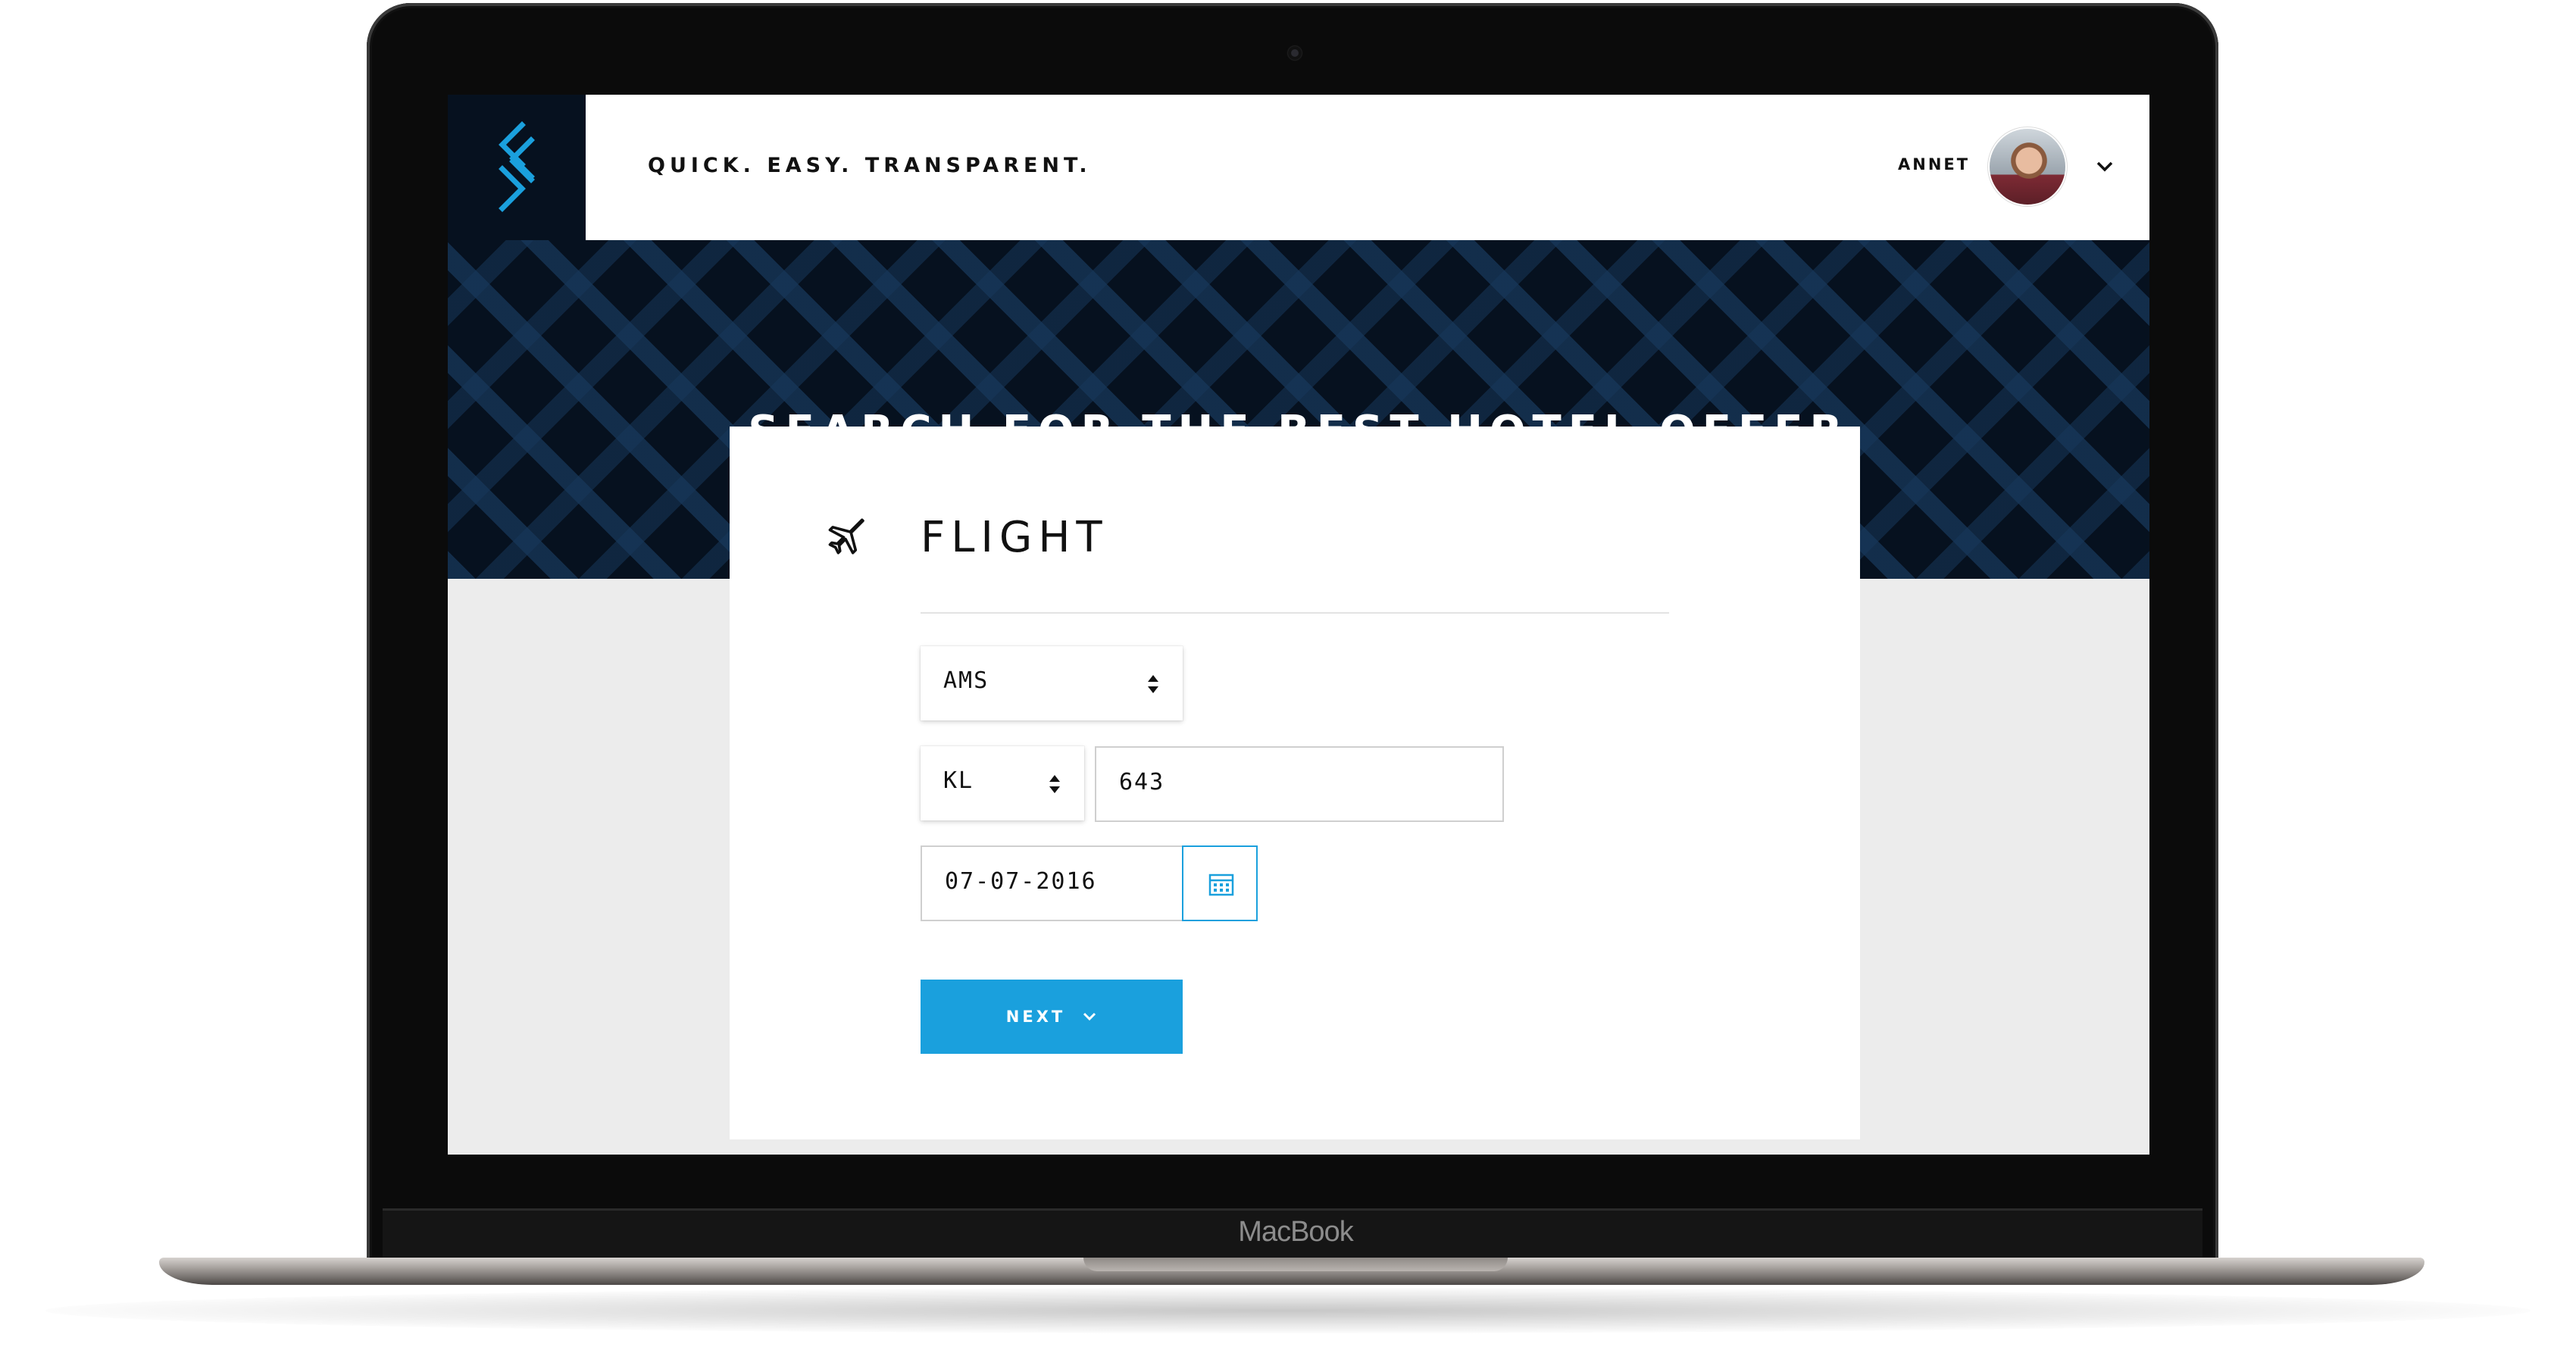 This screenshot has width=2576, height=1347. I want to click on departure-airport-select: AMS, so click(1052, 683).